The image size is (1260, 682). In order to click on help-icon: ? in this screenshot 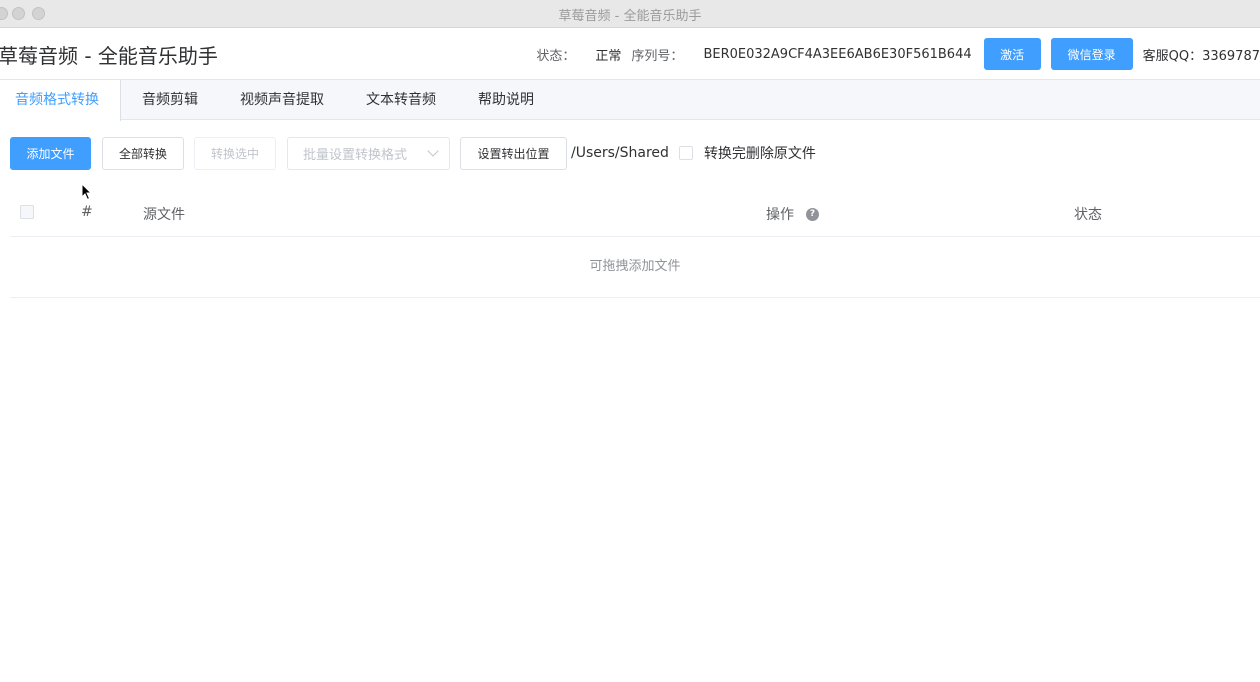, I will do `click(812, 214)`.